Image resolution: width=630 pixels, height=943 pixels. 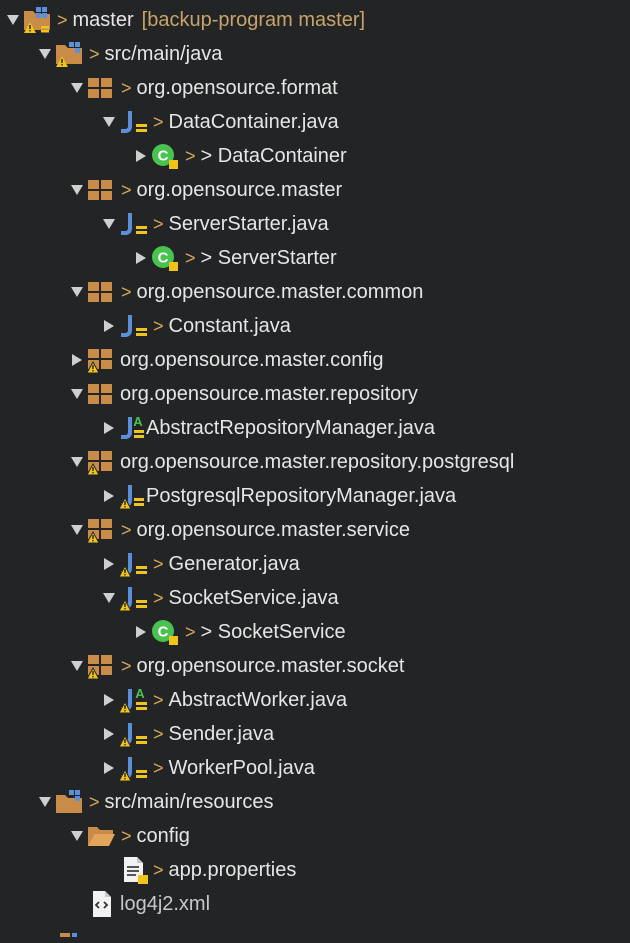 What do you see at coordinates (135, 326) in the screenshot?
I see `java-file-icon` at bounding box center [135, 326].